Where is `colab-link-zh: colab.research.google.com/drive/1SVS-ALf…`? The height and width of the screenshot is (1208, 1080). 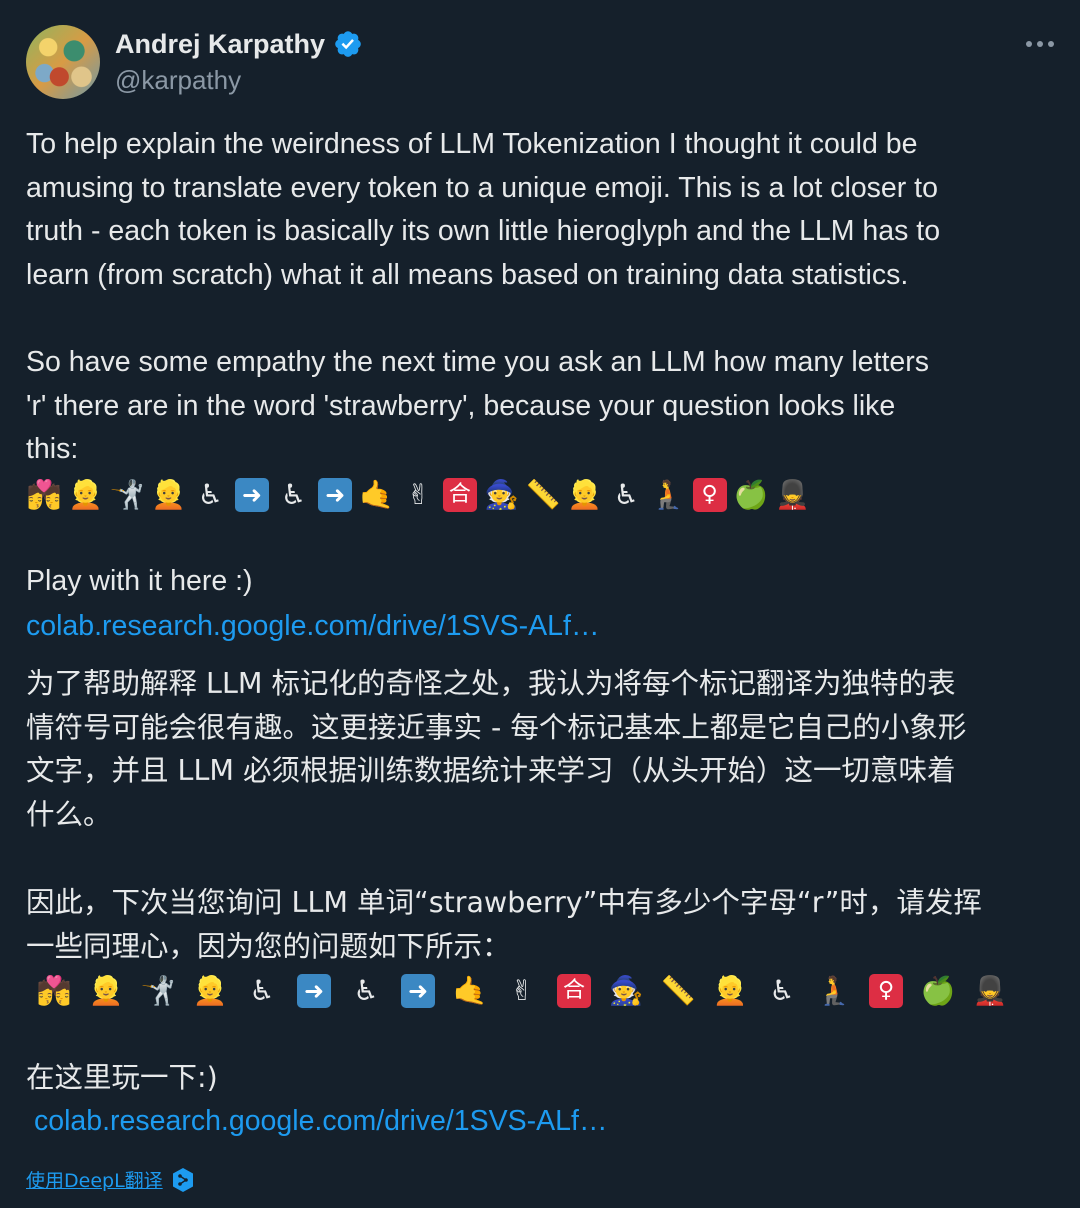
colab-link-zh: colab.research.google.com/drive/1SVS-ALf… is located at coordinates (320, 1121).